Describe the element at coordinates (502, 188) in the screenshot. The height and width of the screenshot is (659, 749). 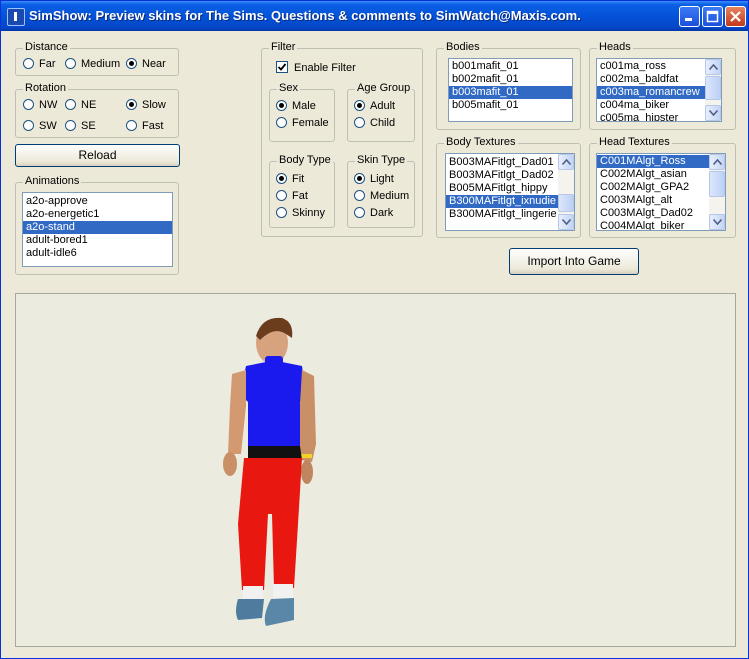
I see `body-texture-item: B005MAFitlgt_hippy` at that location.